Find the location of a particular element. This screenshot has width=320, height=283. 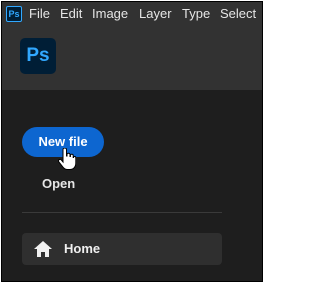

sidebar-item-home: Home is located at coordinates (122, 249).